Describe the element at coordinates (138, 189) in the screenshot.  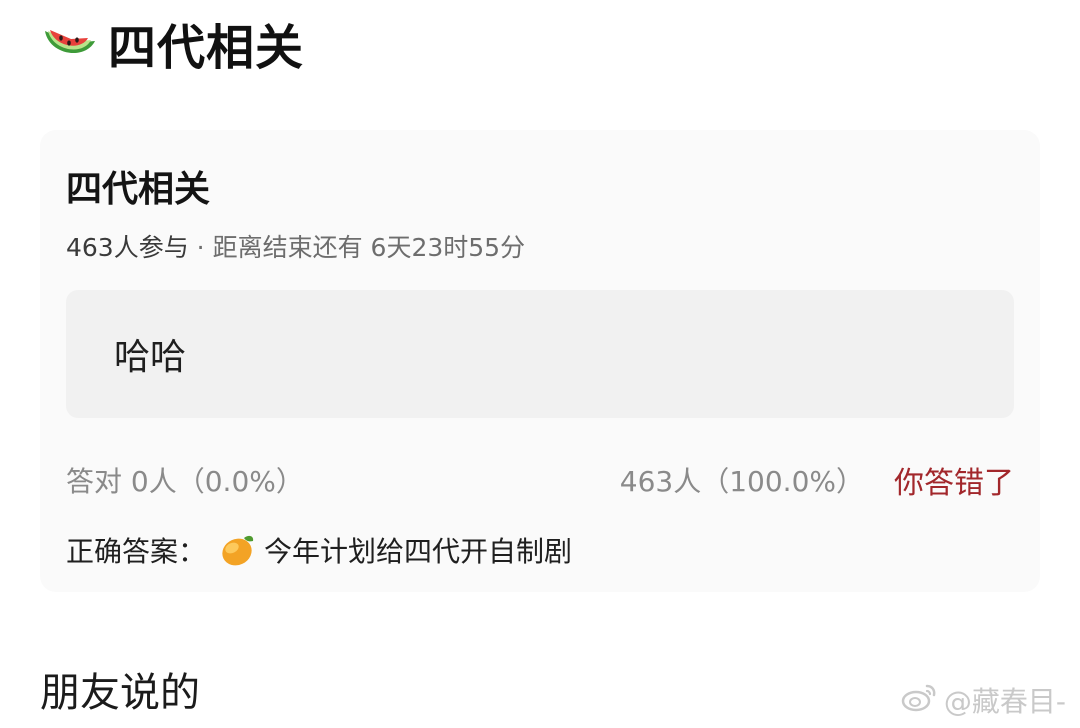
I see `quiz-title: 四代相关` at that location.